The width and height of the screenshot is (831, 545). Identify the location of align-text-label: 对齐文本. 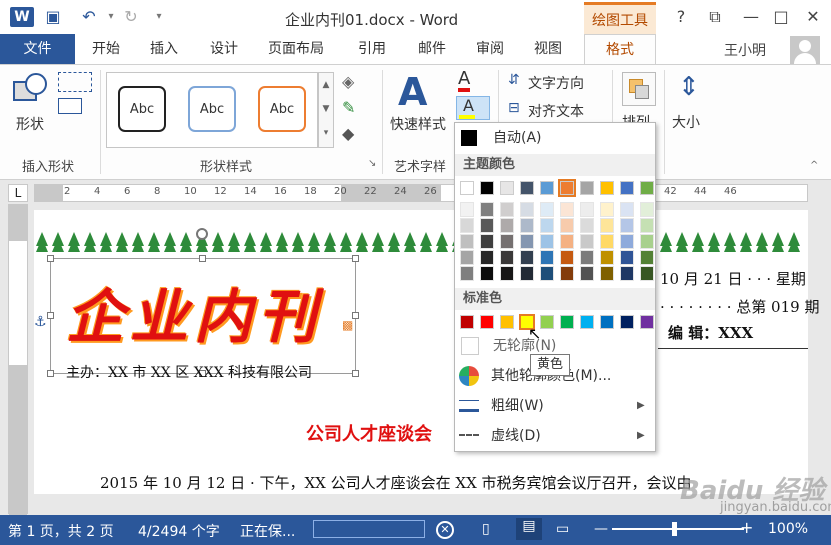
(556, 111).